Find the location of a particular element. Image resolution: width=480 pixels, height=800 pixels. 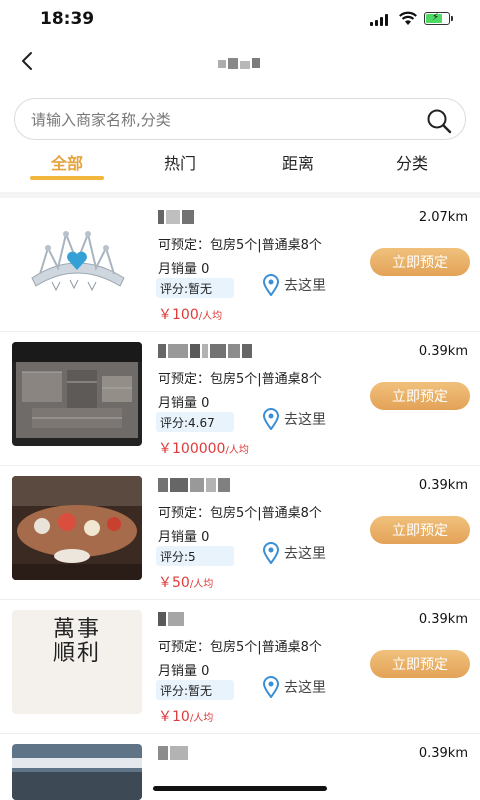

shop-rating: 评分:5 is located at coordinates (195, 556).